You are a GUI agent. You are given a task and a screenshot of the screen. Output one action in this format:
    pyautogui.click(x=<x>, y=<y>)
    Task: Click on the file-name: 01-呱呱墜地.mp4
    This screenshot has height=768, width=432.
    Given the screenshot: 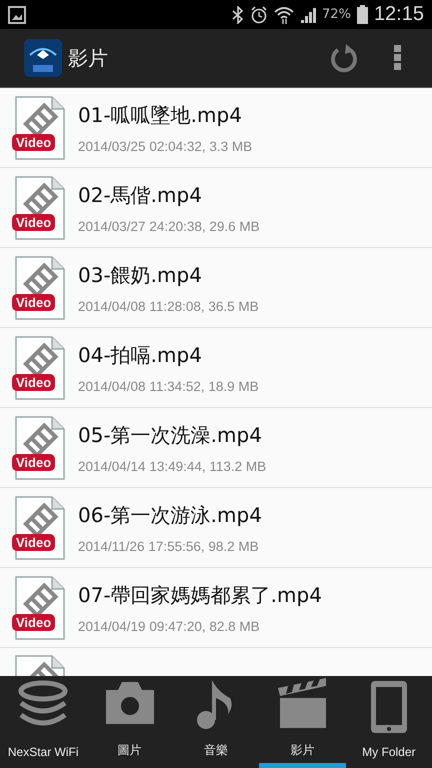 What is the action you would take?
    pyautogui.click(x=160, y=115)
    